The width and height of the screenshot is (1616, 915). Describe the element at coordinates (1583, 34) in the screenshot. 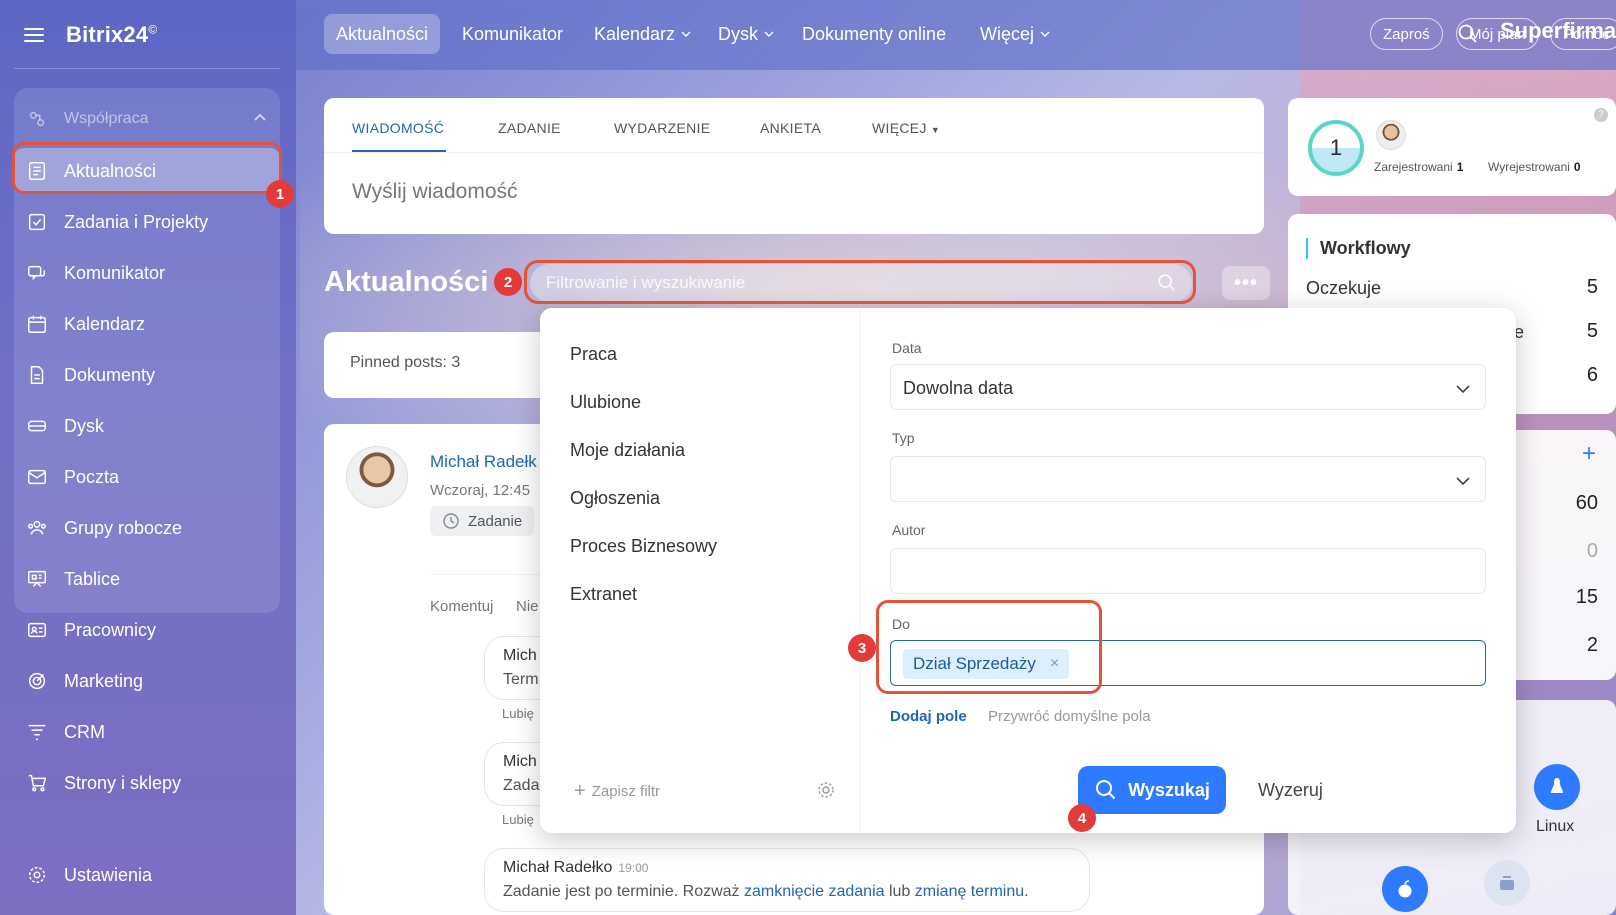

I see `help-button: Pomoc` at that location.